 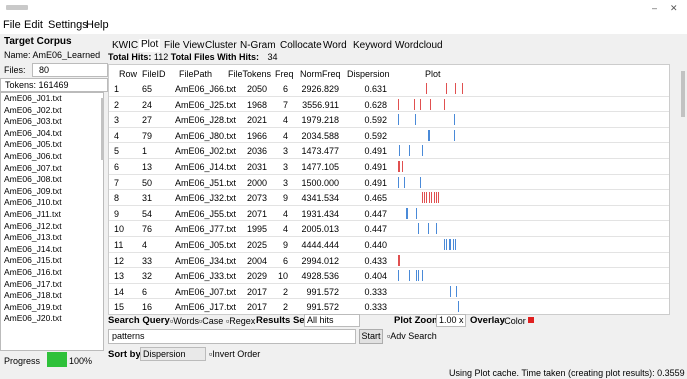 I want to click on table-row: 13 32 AmE06_J33.txt 2029 10 4928.536 0.404, so click(x=389, y=276).